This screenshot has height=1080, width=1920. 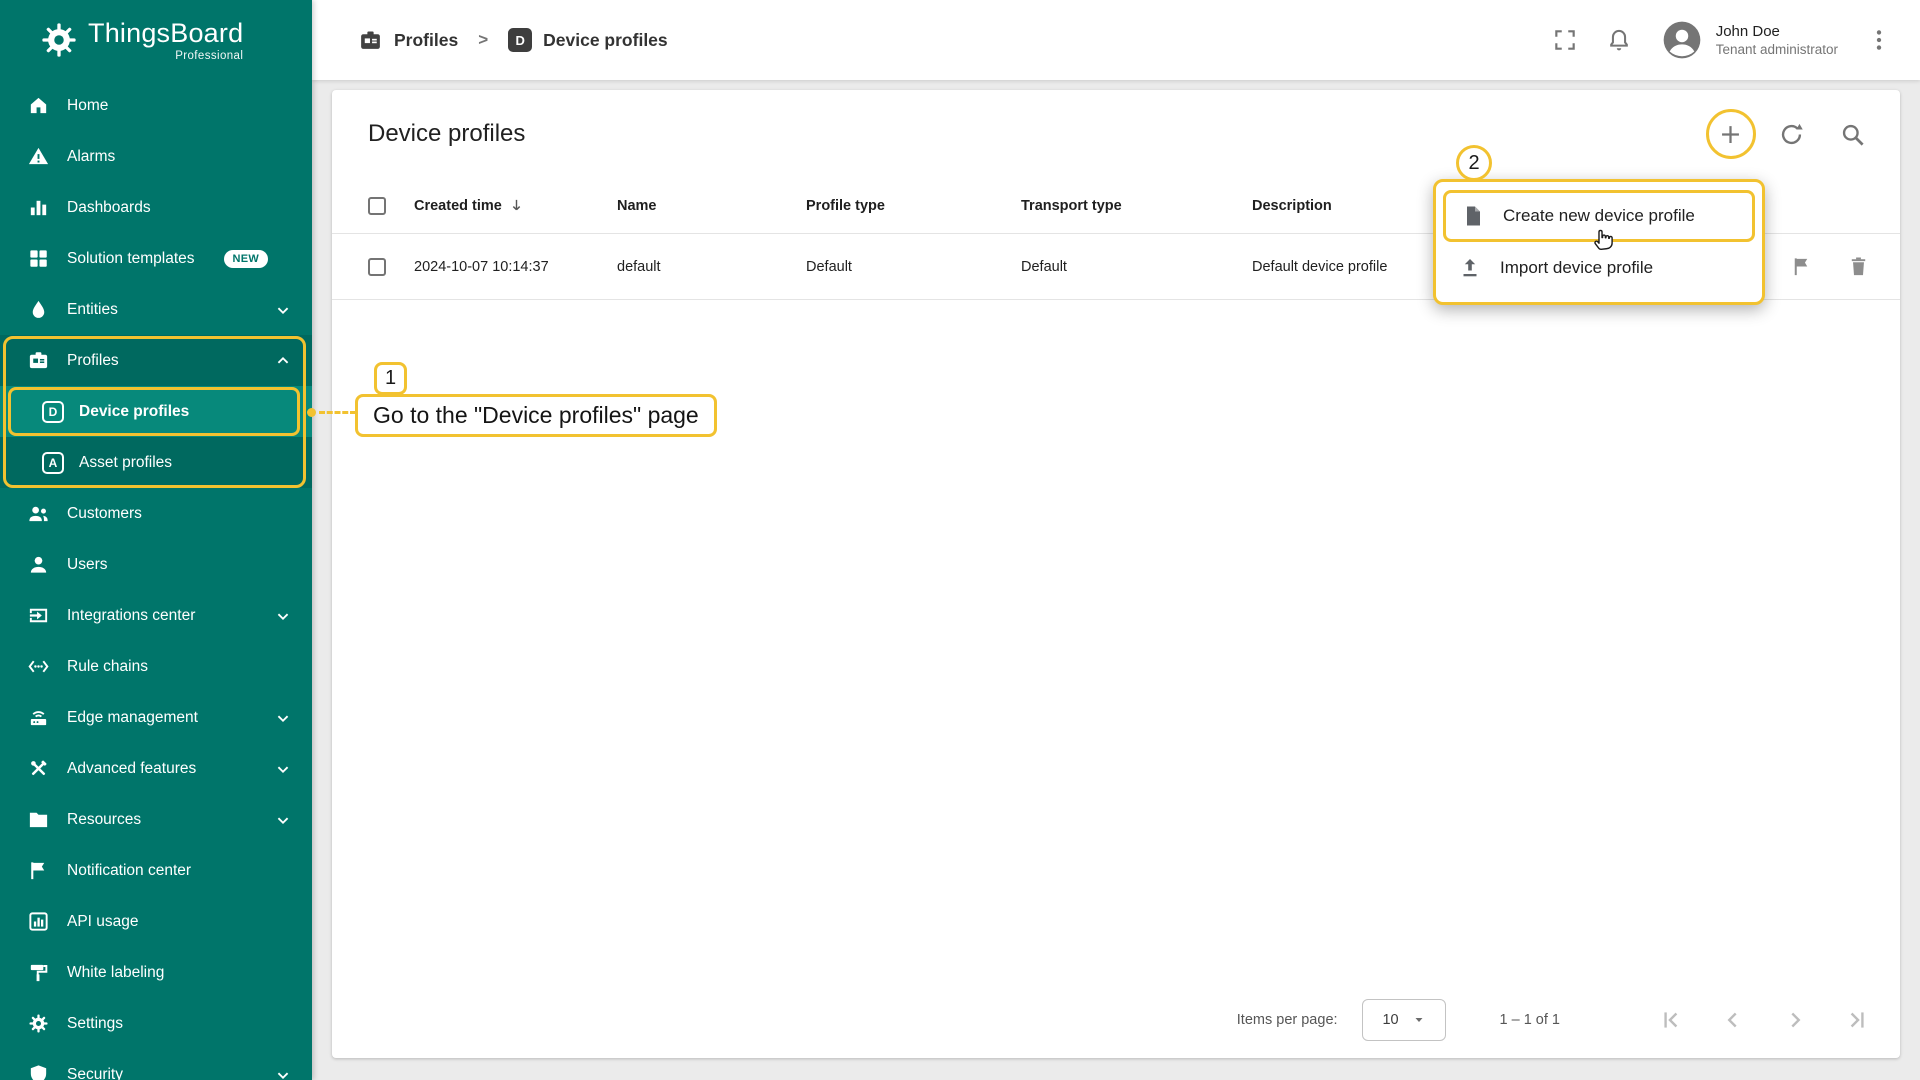 I want to click on cell-transport-type: Default, so click(x=1044, y=266).